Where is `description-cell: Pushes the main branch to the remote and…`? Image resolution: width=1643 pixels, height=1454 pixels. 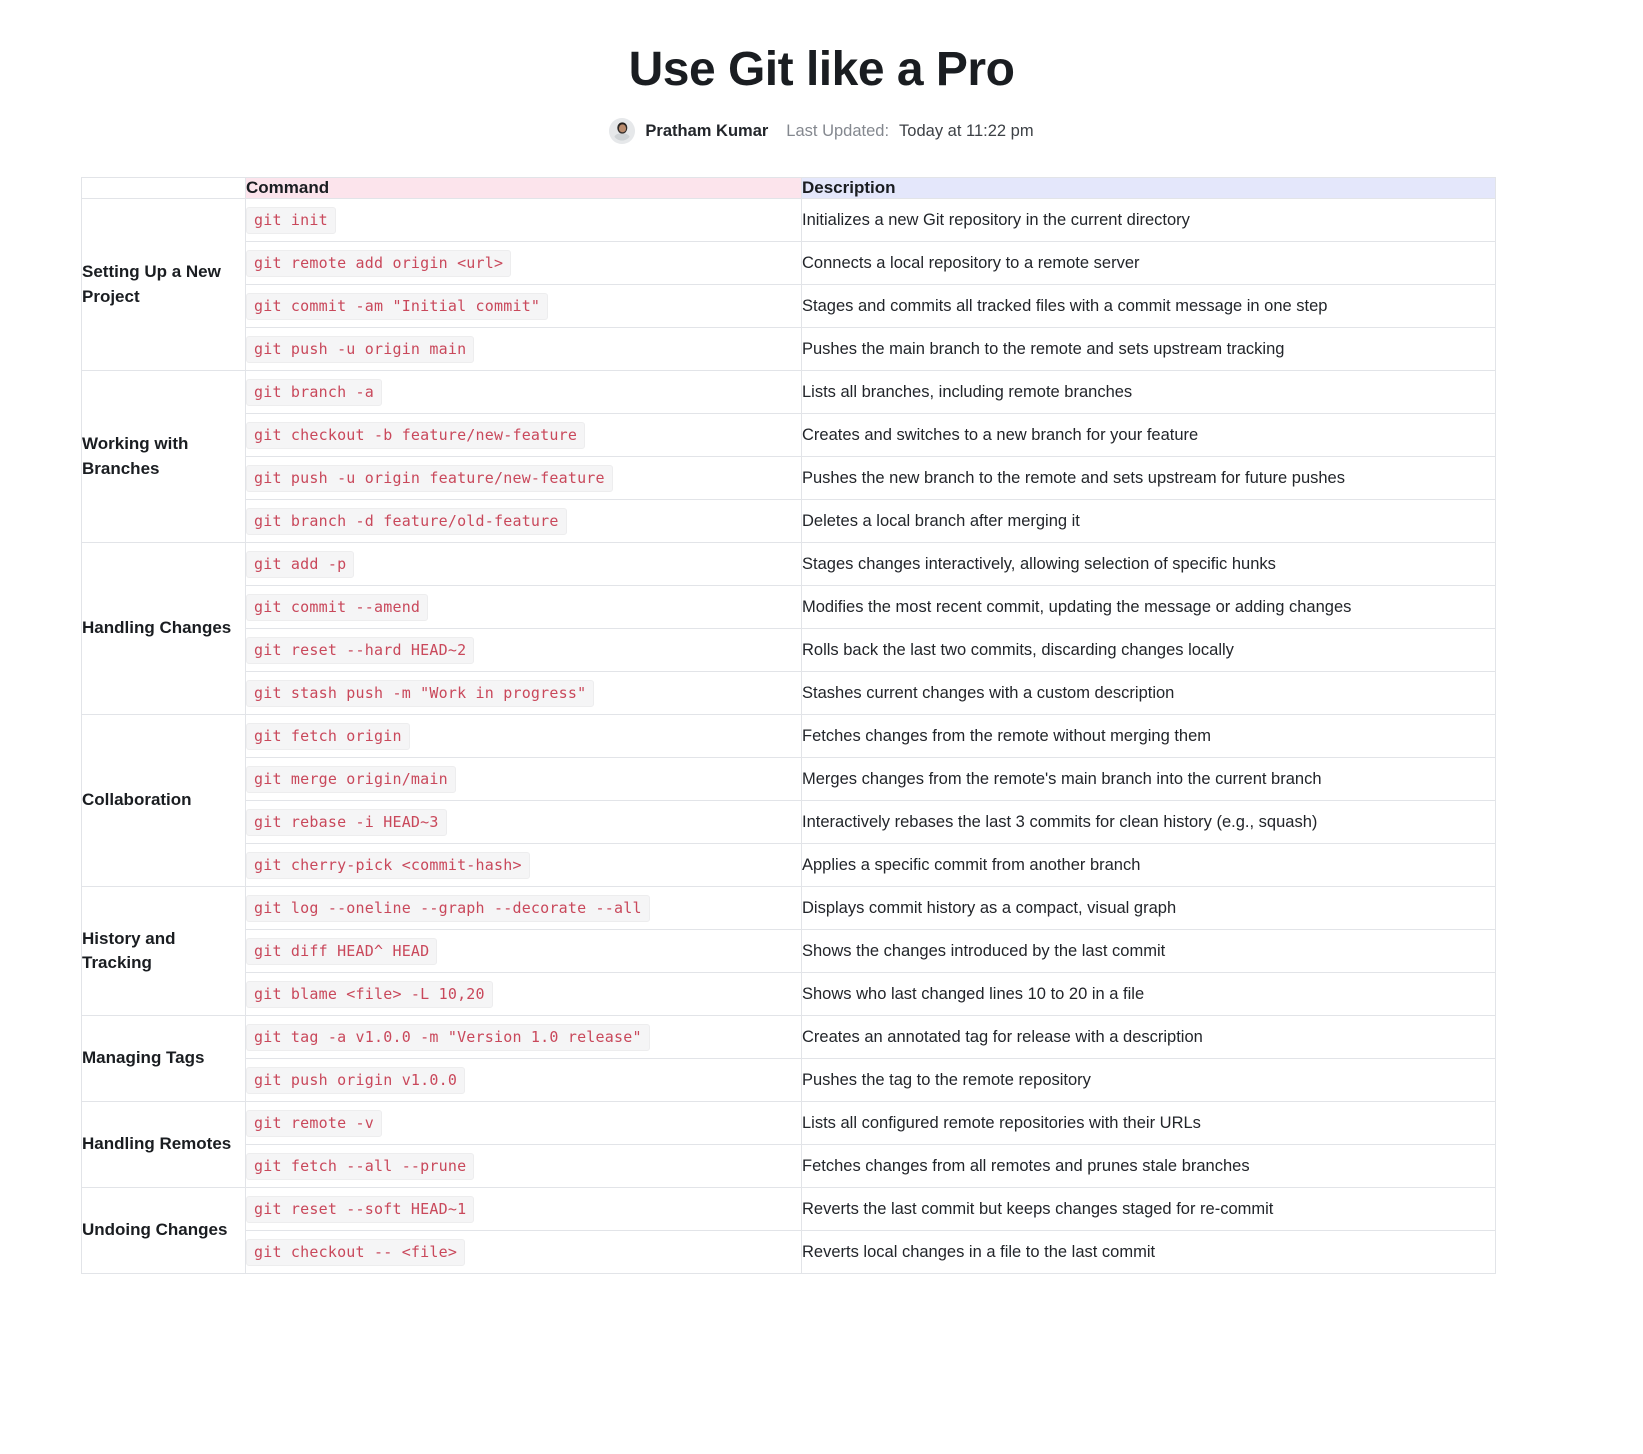
description-cell: Pushes the main branch to the remote and… is located at coordinates (1148, 349).